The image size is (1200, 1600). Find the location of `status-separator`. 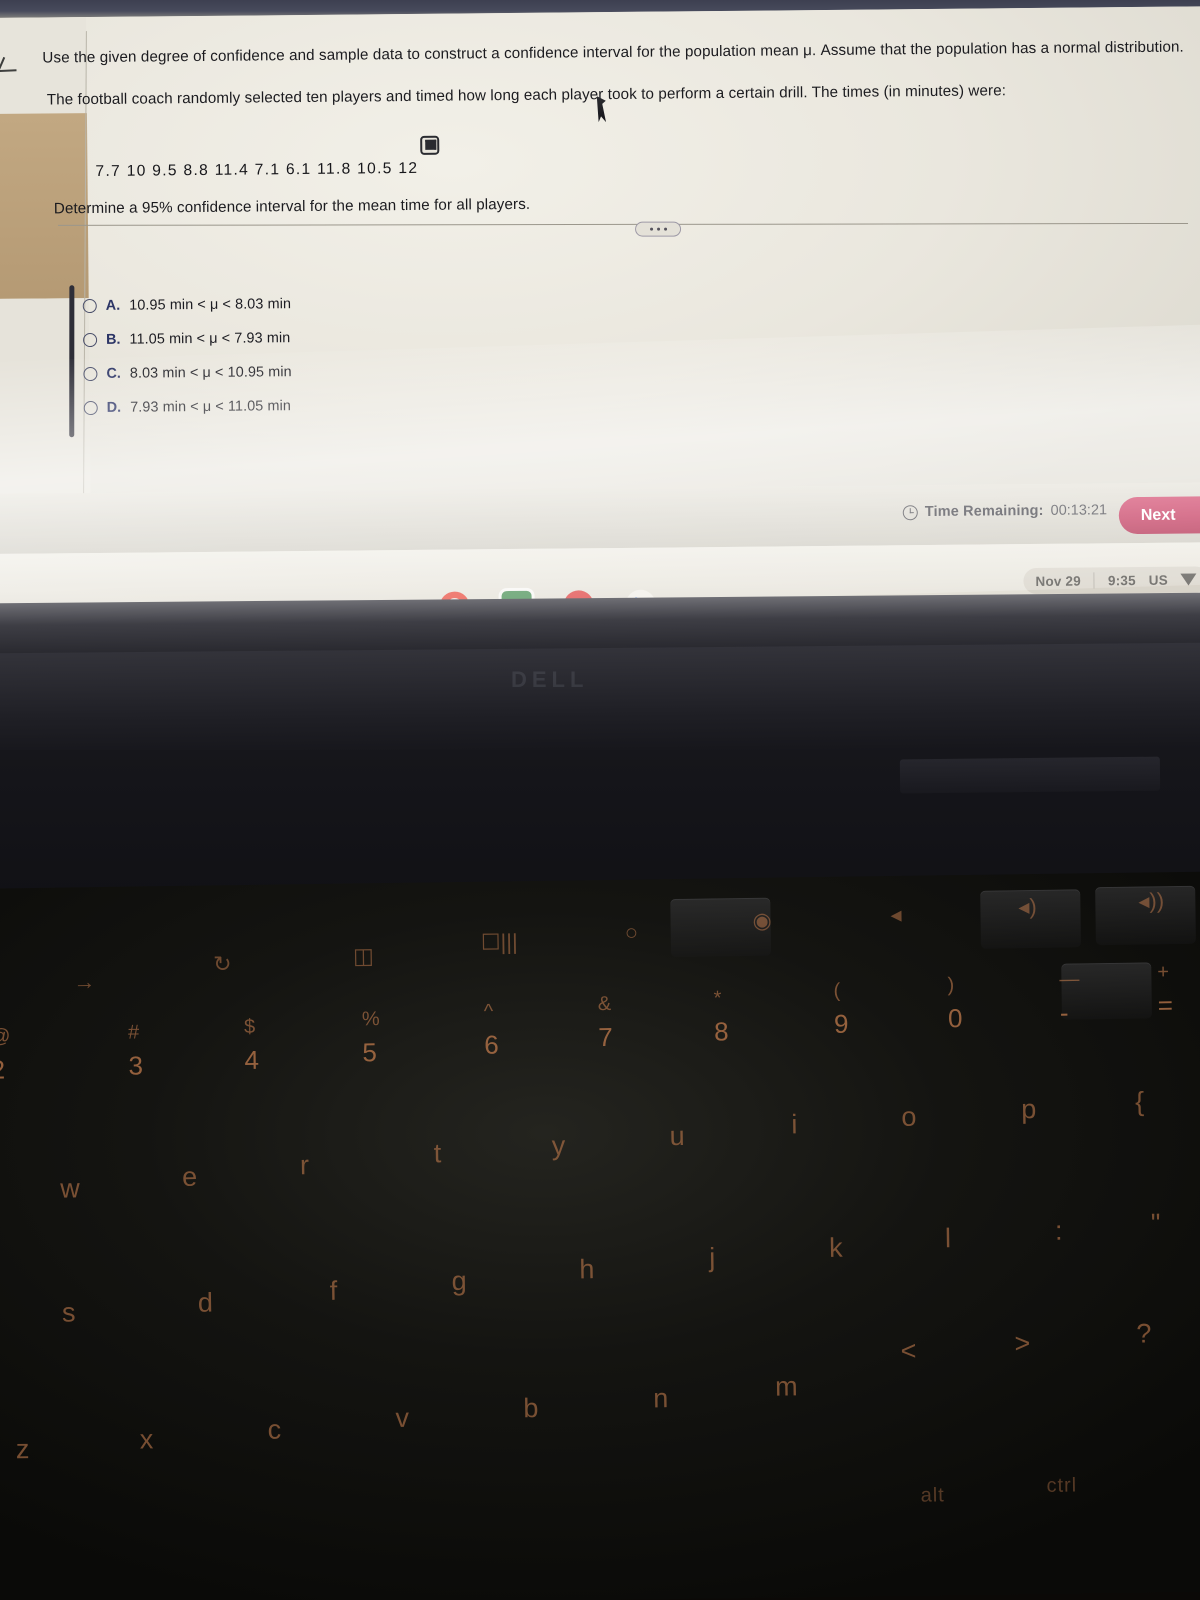

status-separator is located at coordinates (1094, 580).